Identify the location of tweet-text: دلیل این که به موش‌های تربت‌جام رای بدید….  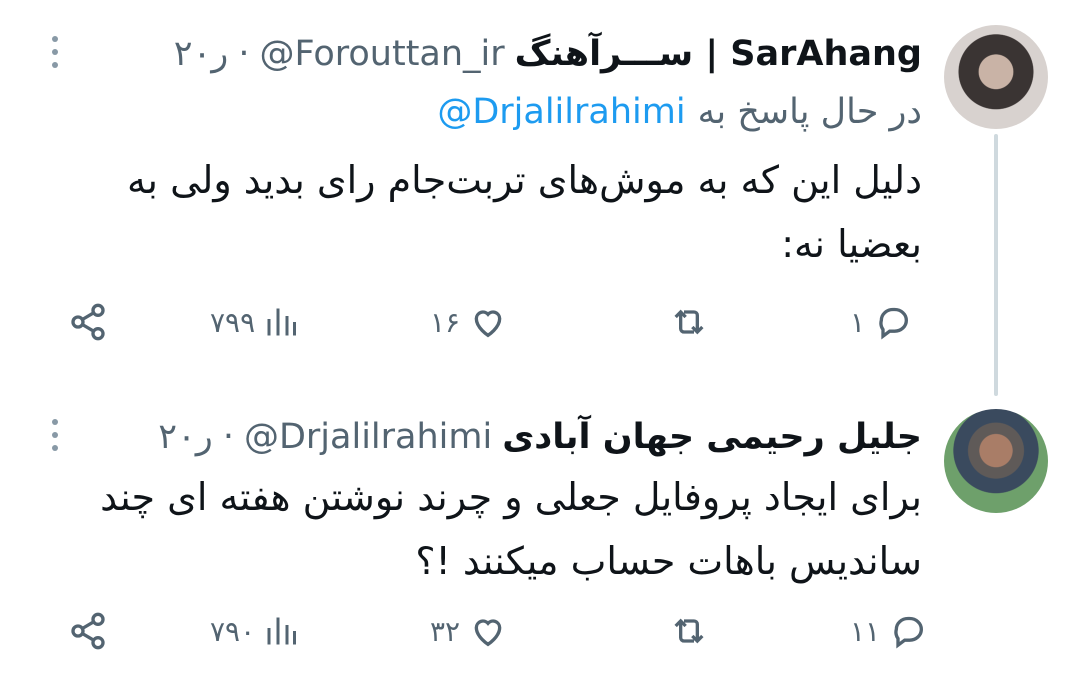
(524, 212).